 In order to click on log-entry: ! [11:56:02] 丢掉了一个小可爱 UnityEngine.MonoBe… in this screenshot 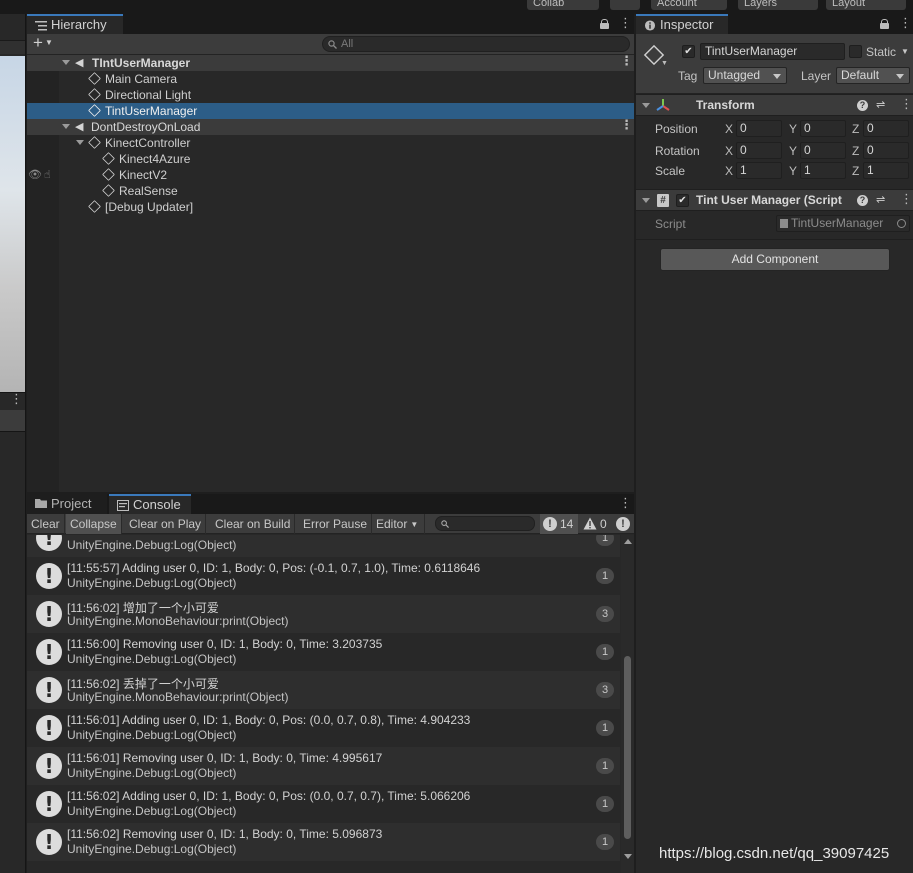, I will do `click(323, 690)`.